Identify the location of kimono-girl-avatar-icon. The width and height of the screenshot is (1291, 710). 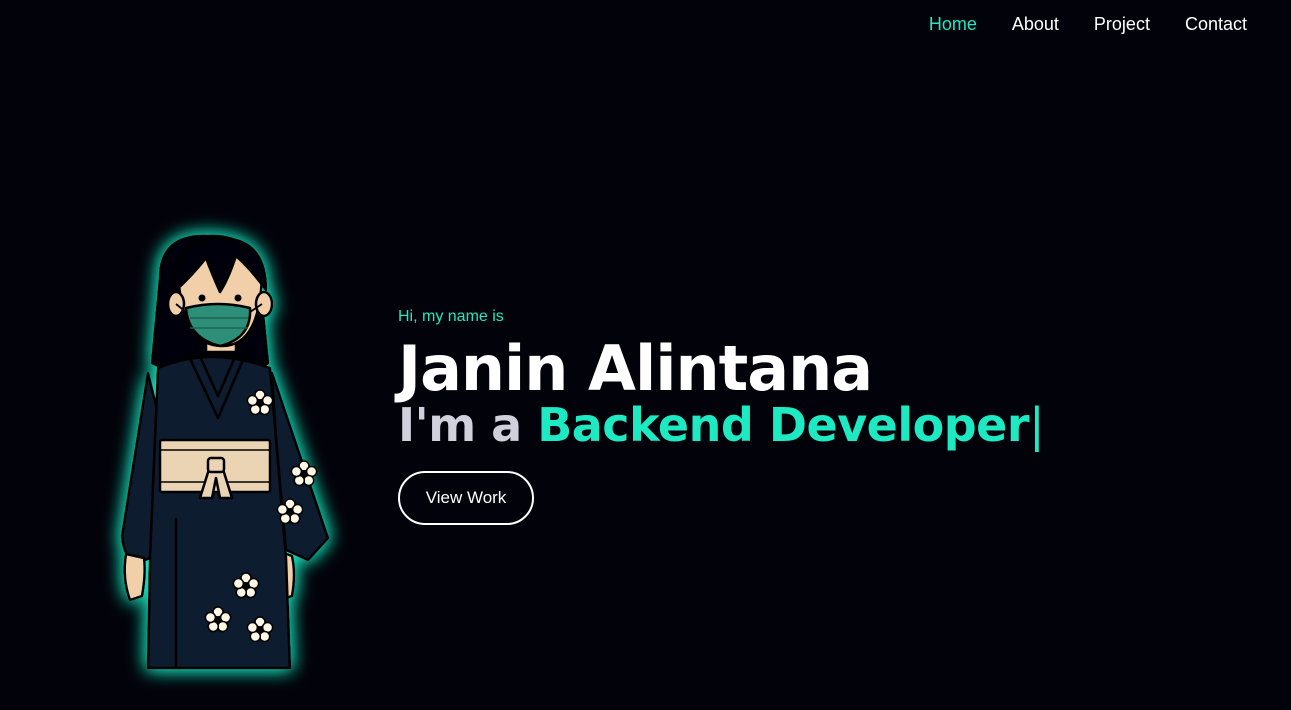
(225, 452).